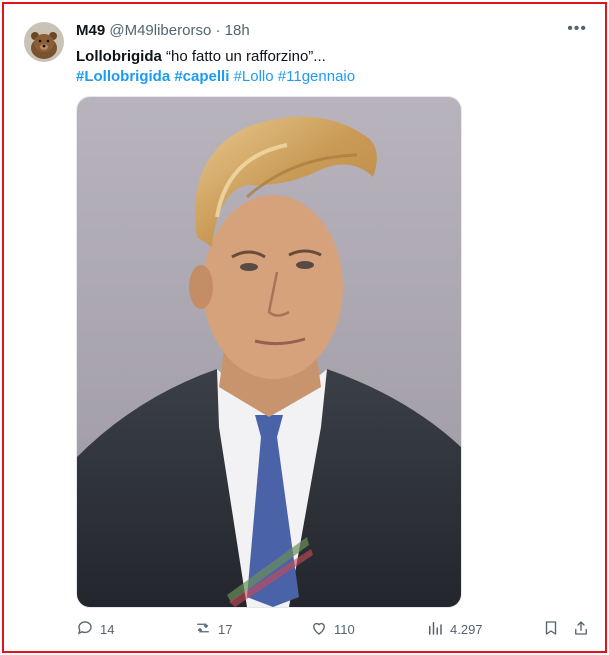  What do you see at coordinates (119, 56) in the screenshot?
I see `tweet-text-bold: Lollobrigida` at bounding box center [119, 56].